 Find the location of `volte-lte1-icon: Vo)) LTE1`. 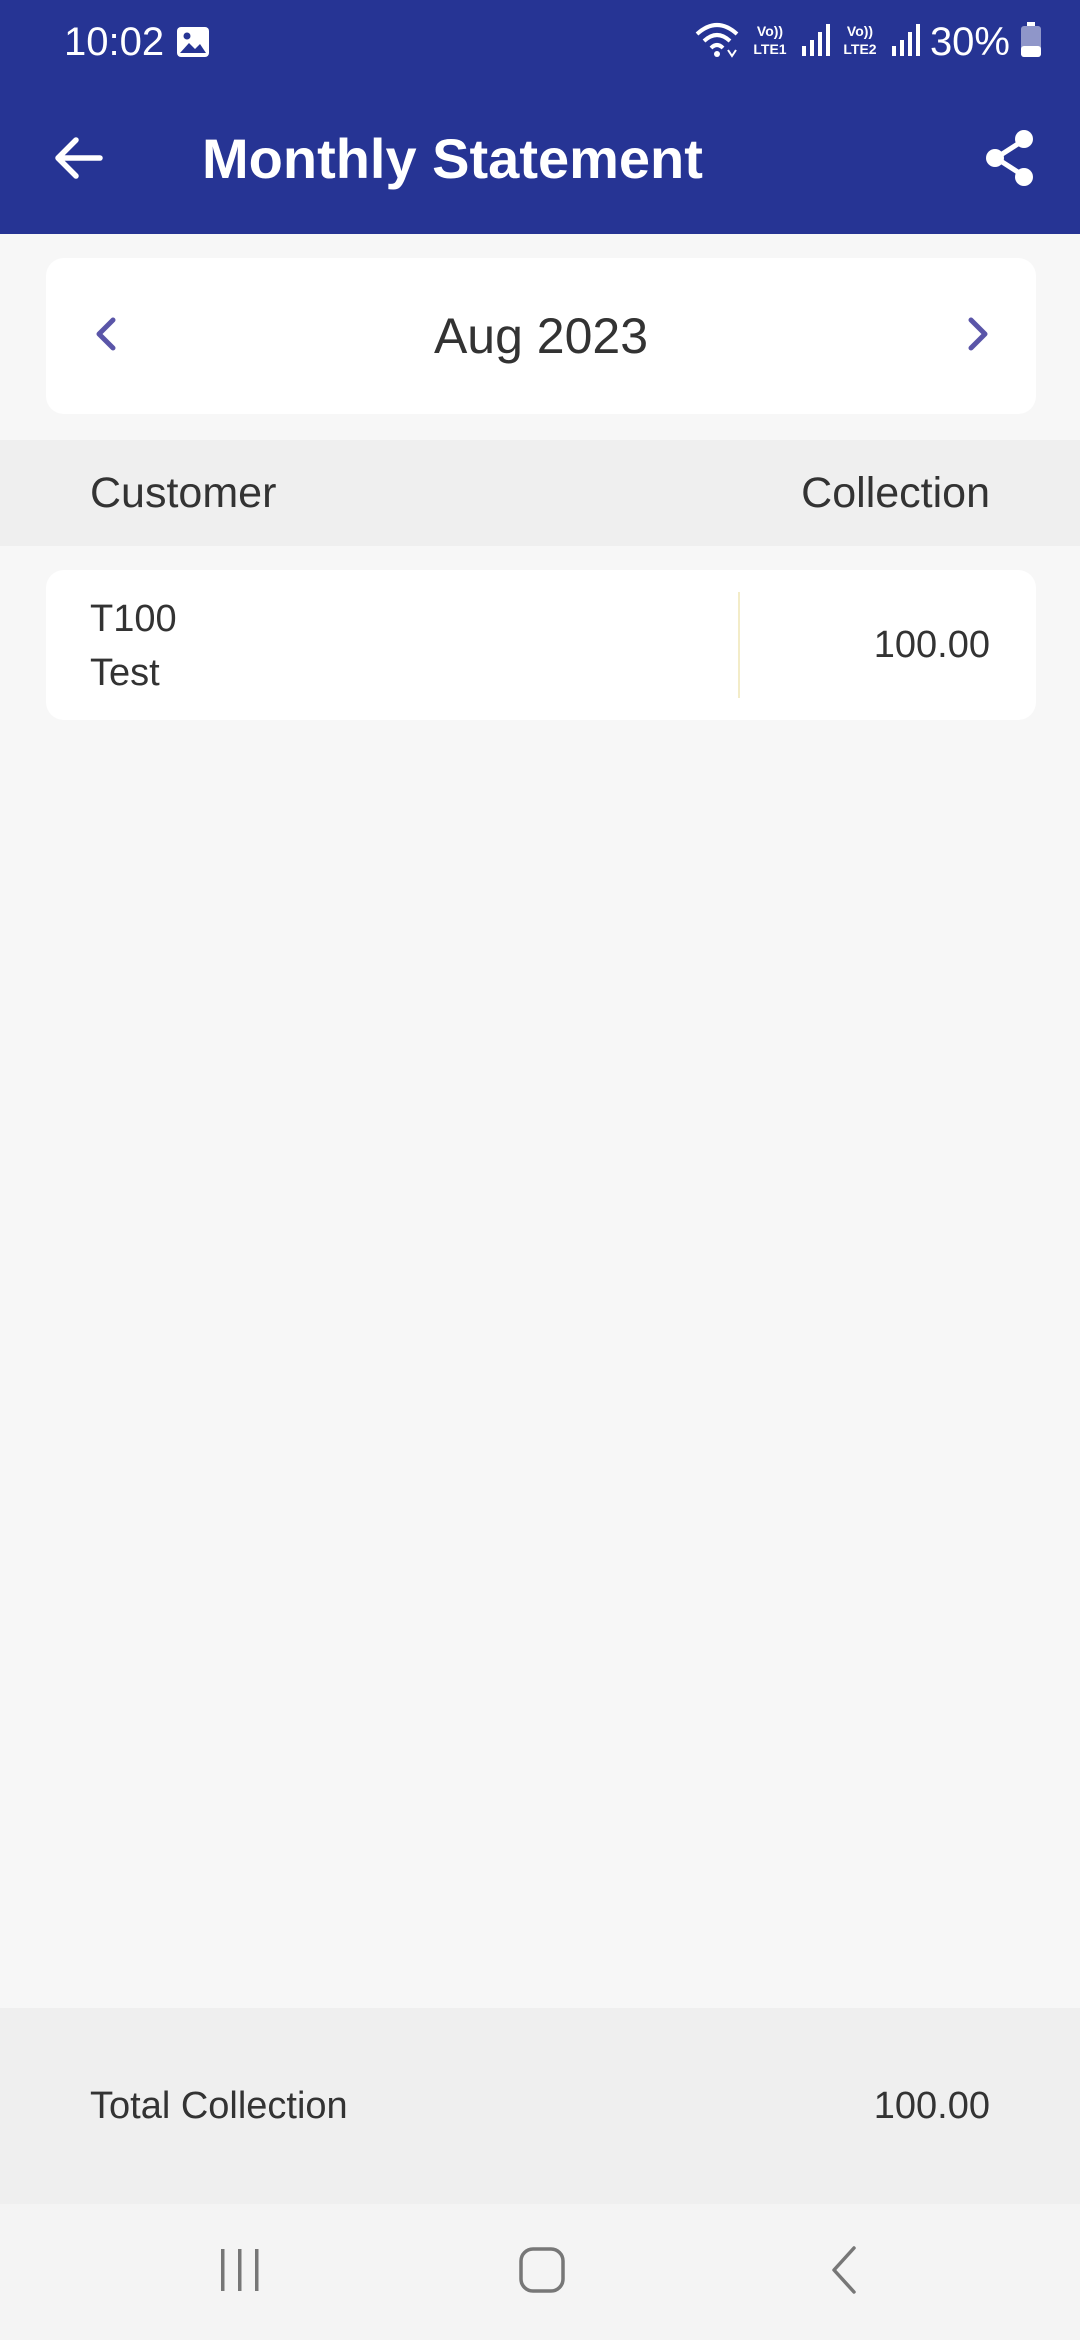

volte-lte1-icon: Vo)) LTE1 is located at coordinates (770, 42).